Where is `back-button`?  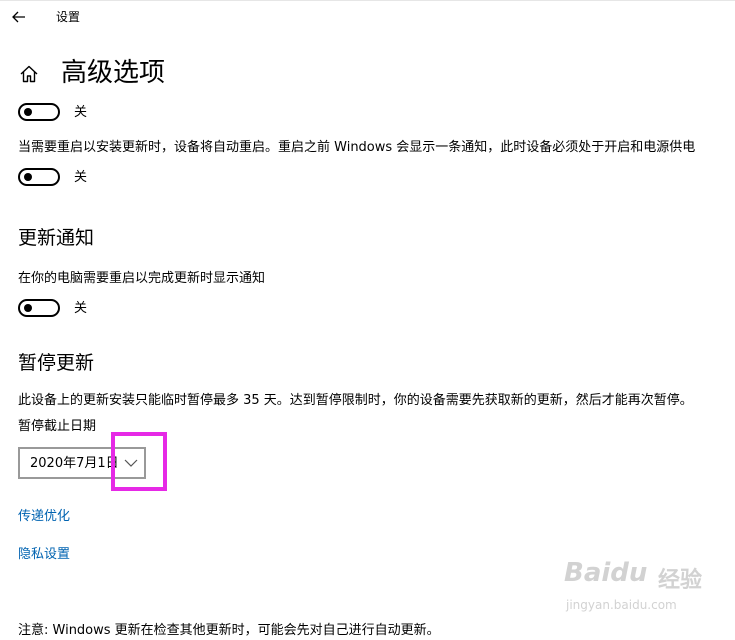
back-button is located at coordinates (19, 17).